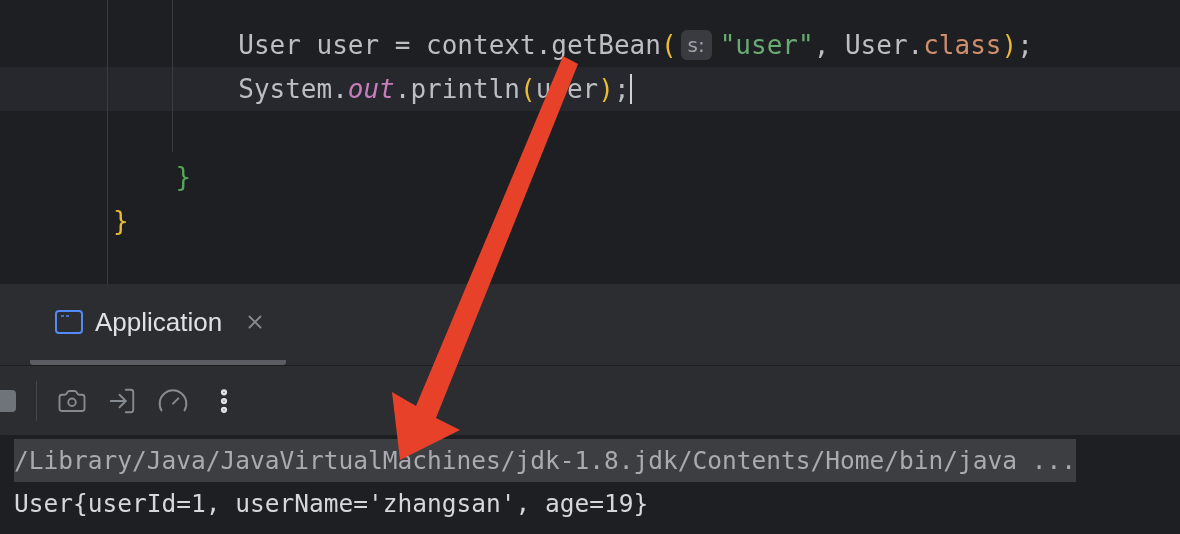  Describe the element at coordinates (69, 322) in the screenshot. I see `window-icon` at that location.